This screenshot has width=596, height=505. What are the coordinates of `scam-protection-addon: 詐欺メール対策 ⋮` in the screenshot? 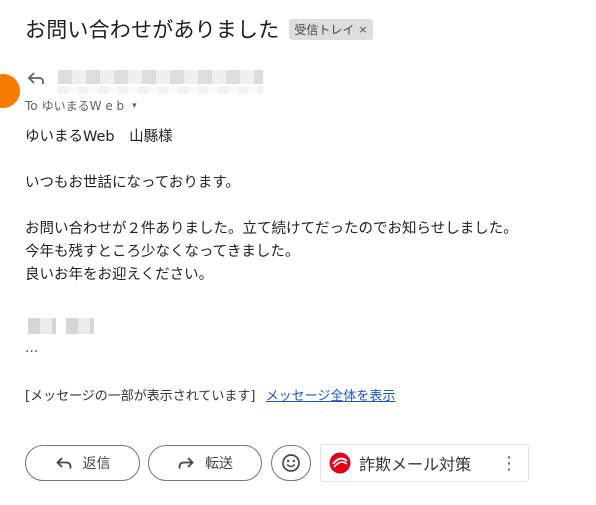 It's located at (424, 463).